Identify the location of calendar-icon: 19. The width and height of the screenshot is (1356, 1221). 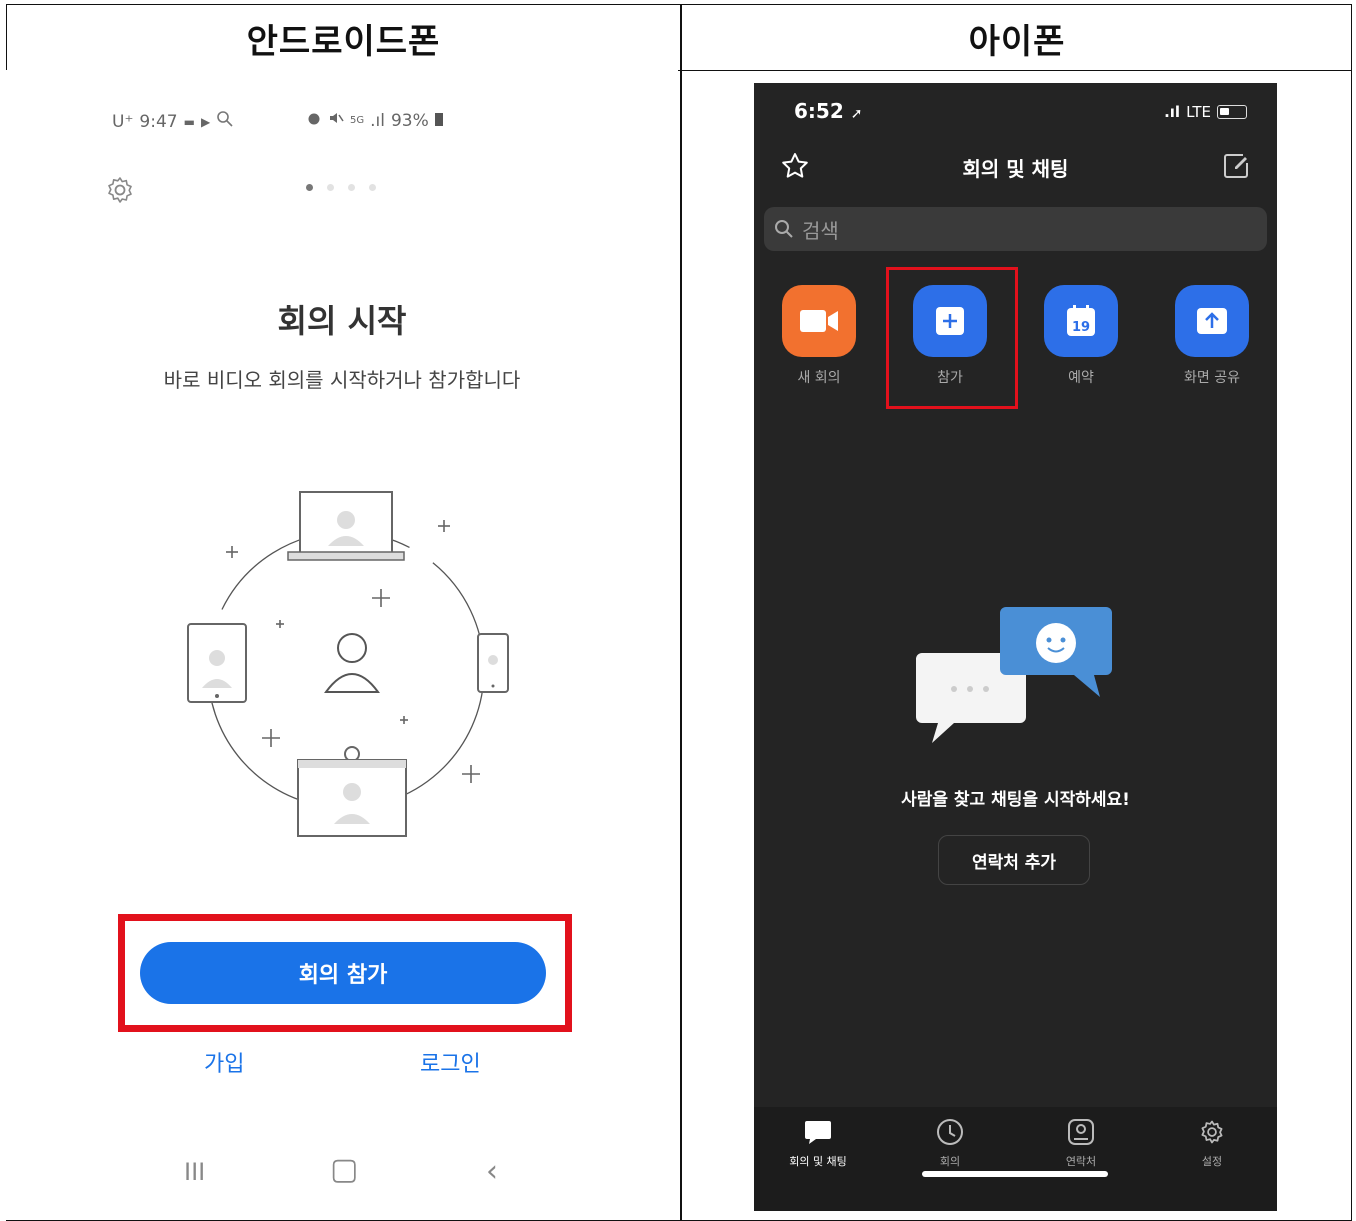
(1081, 321).